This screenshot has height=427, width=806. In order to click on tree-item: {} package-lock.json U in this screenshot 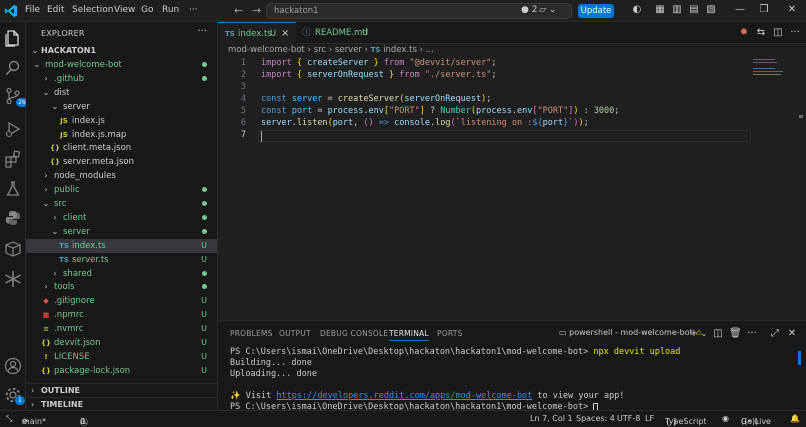, I will do `click(121, 371)`.